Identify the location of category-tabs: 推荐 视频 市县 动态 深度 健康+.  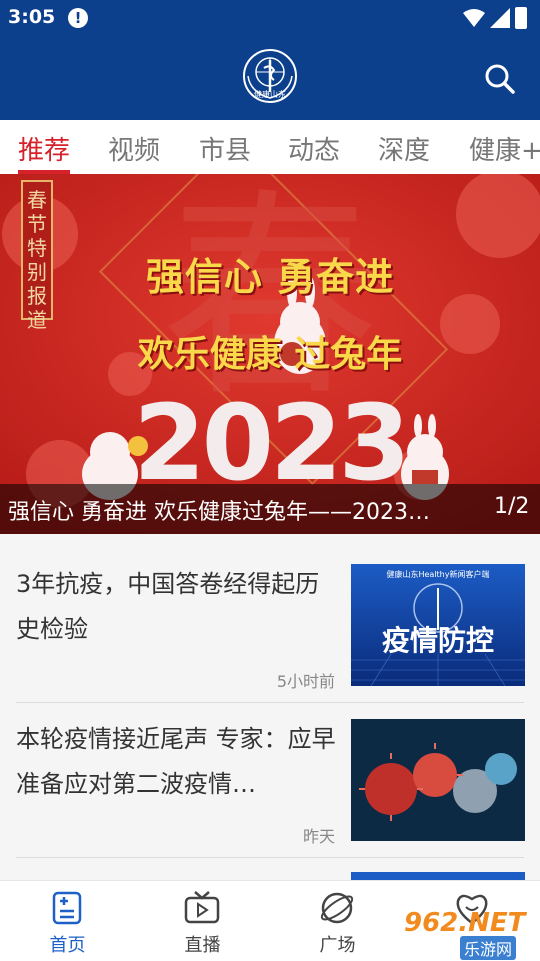
(270, 147).